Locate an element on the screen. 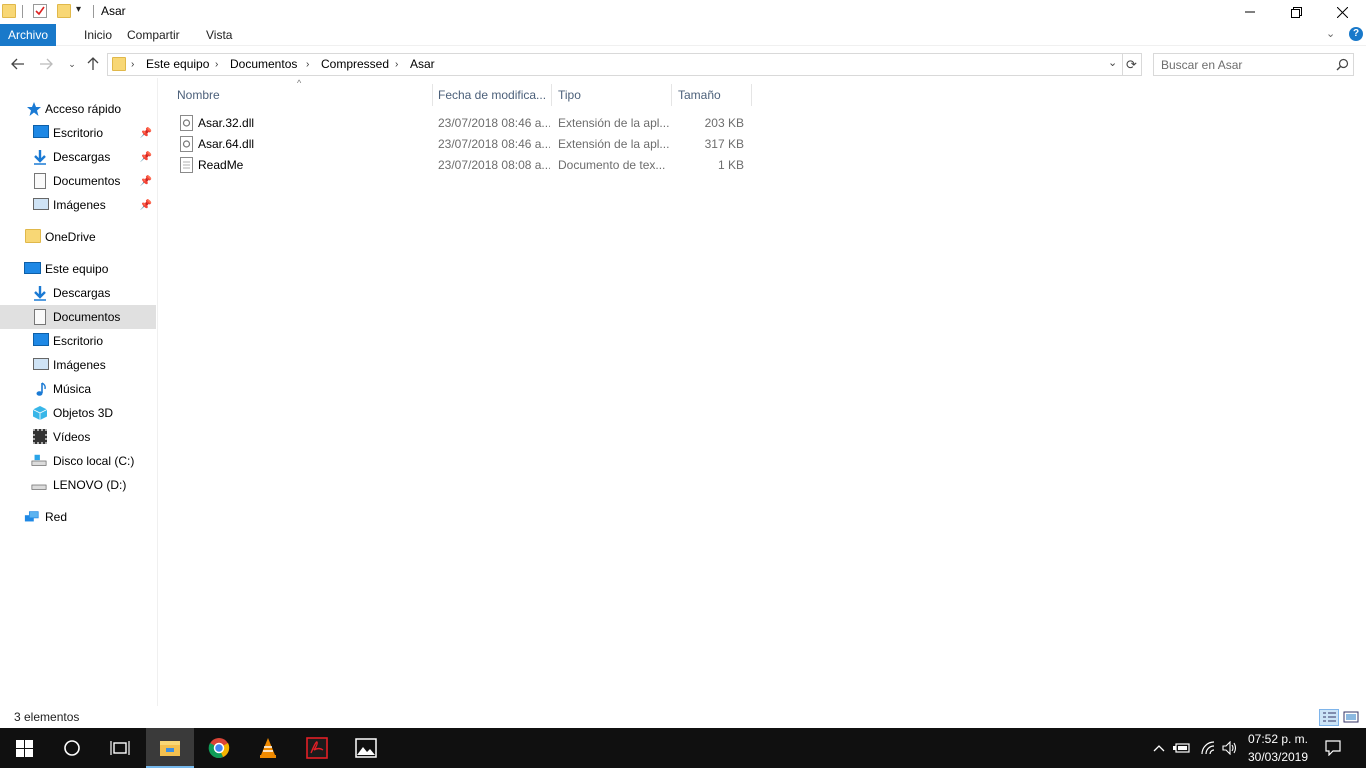  video-icon is located at coordinates (40, 436).